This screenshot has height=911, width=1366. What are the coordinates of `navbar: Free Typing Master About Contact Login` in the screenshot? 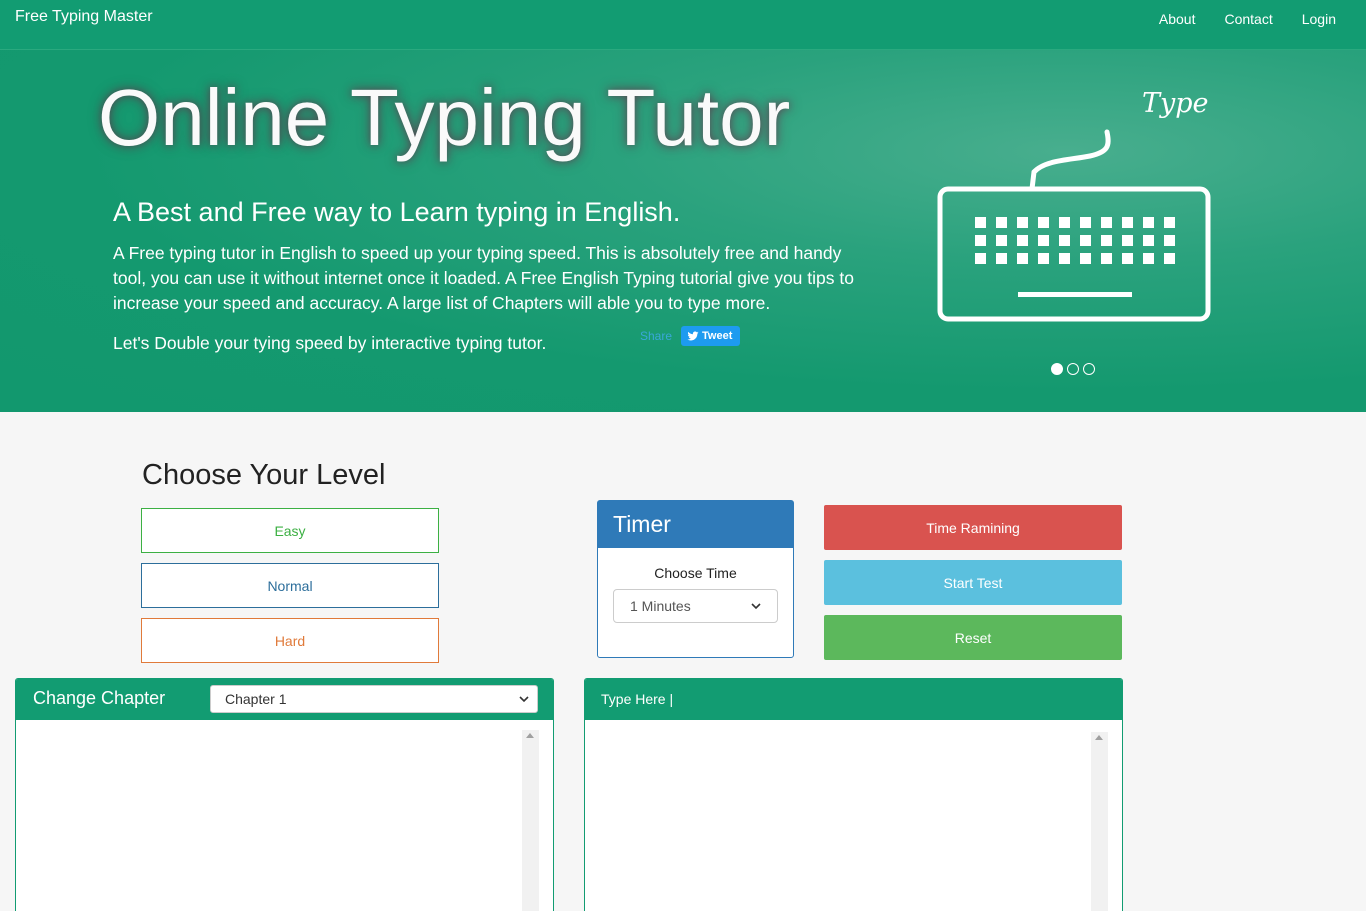 It's located at (683, 25).